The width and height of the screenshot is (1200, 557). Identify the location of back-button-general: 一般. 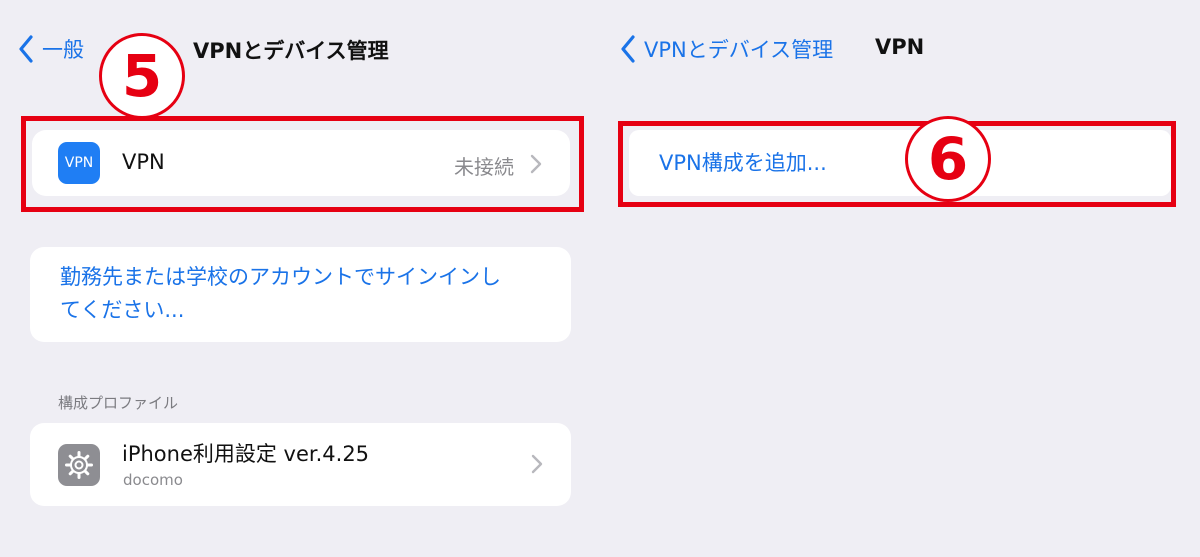
(51, 49).